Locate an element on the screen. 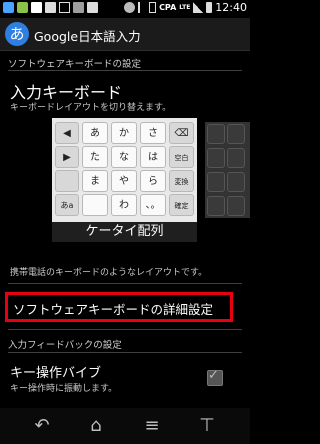 The height and width of the screenshot is (444, 320). clock: 12:40 is located at coordinates (231, 7).